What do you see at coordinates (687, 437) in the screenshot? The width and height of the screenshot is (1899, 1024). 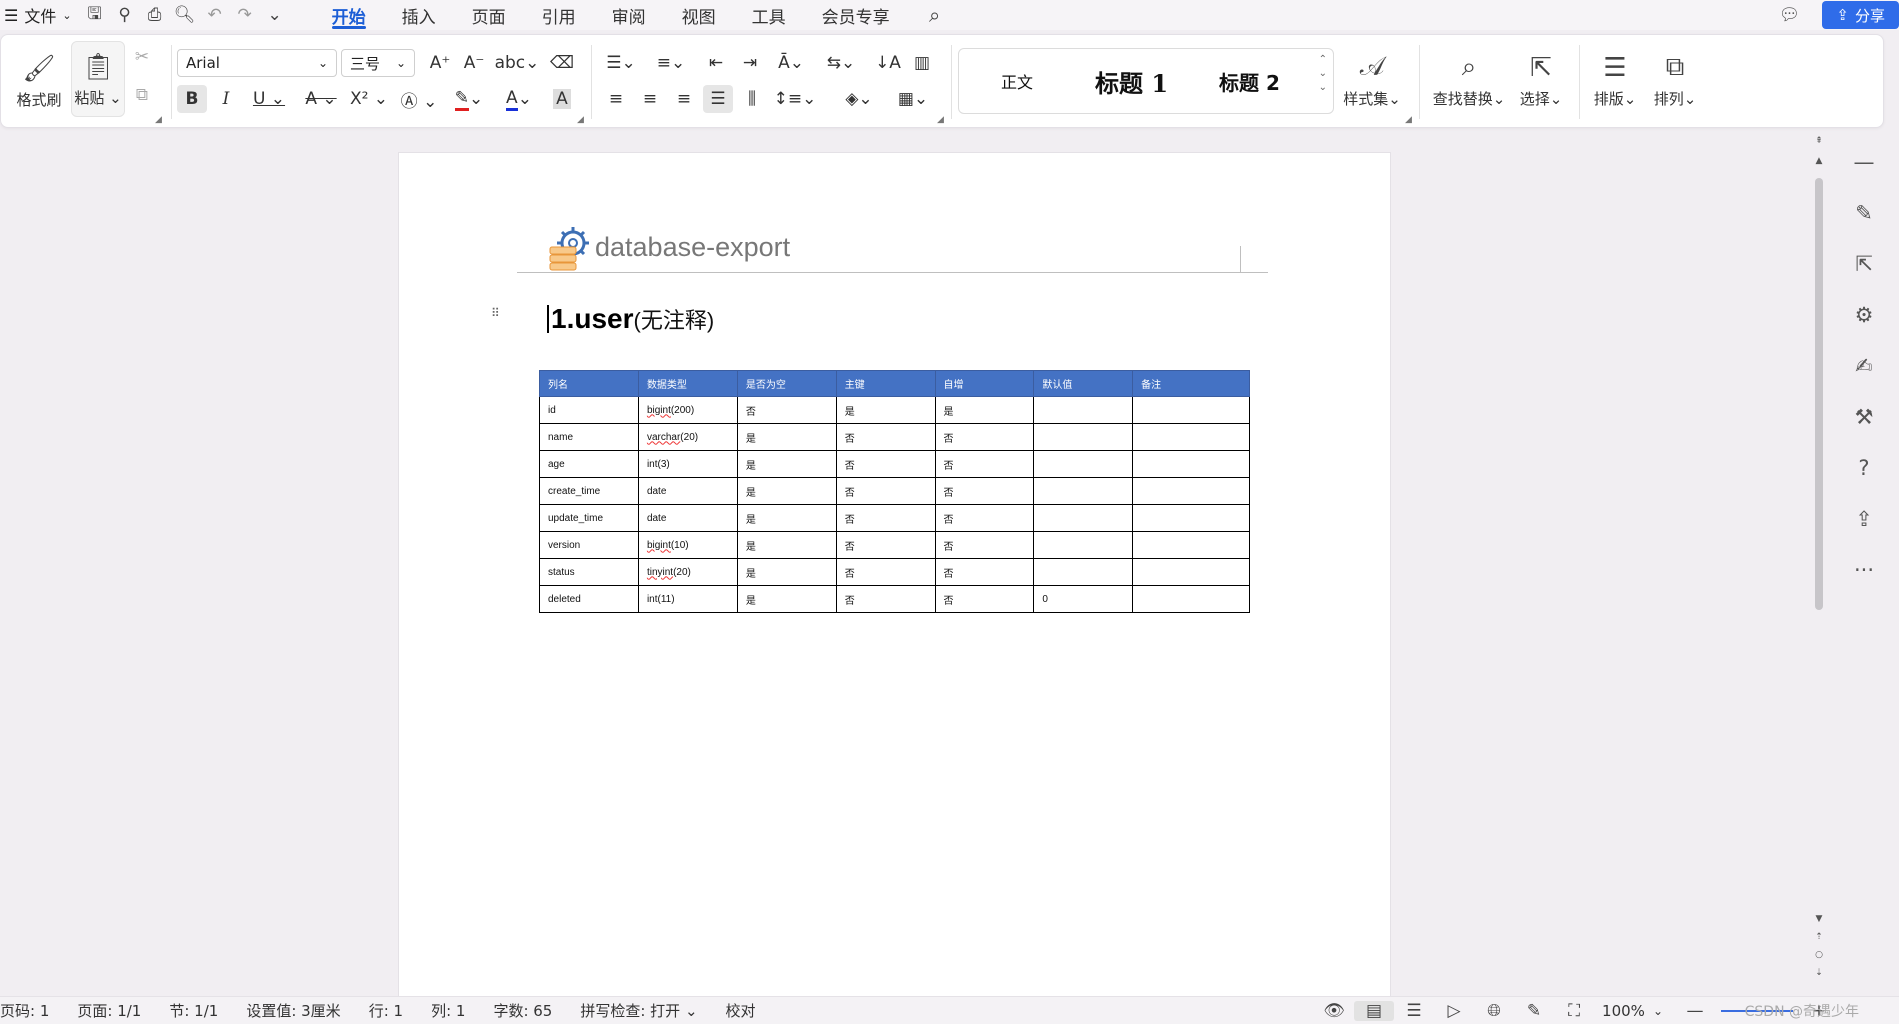 I see `table-cell: varchar(20)` at bounding box center [687, 437].